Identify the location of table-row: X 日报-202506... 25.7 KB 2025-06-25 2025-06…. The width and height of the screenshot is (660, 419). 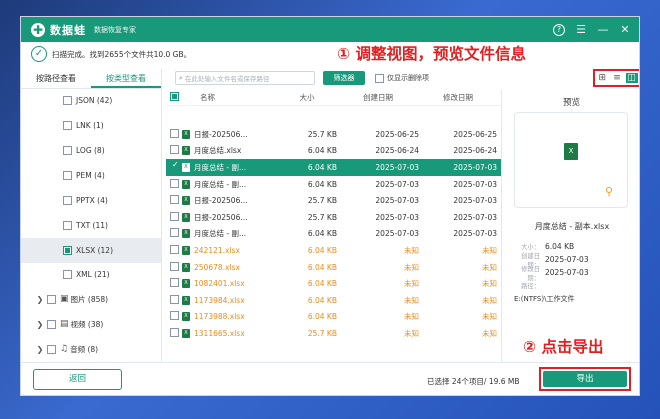
(333, 134).